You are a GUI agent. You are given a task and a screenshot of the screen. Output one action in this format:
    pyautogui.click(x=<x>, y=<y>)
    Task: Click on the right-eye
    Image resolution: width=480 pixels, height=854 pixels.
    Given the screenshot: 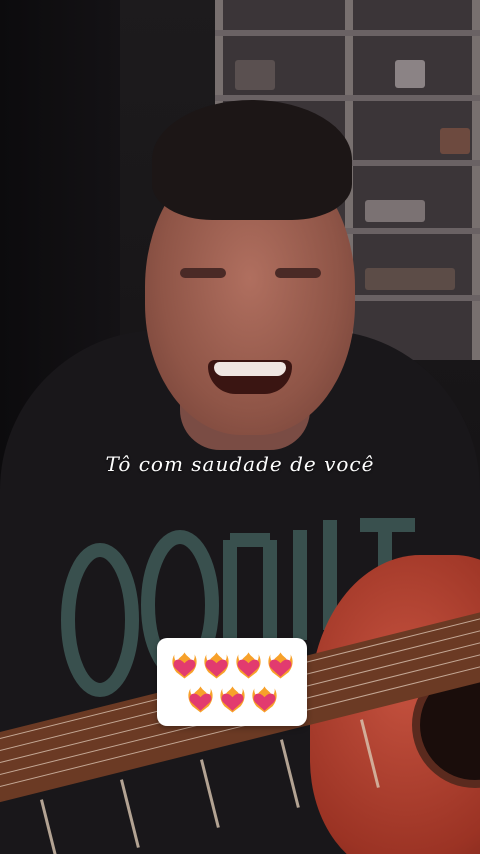 What is the action you would take?
    pyautogui.click(x=298, y=273)
    